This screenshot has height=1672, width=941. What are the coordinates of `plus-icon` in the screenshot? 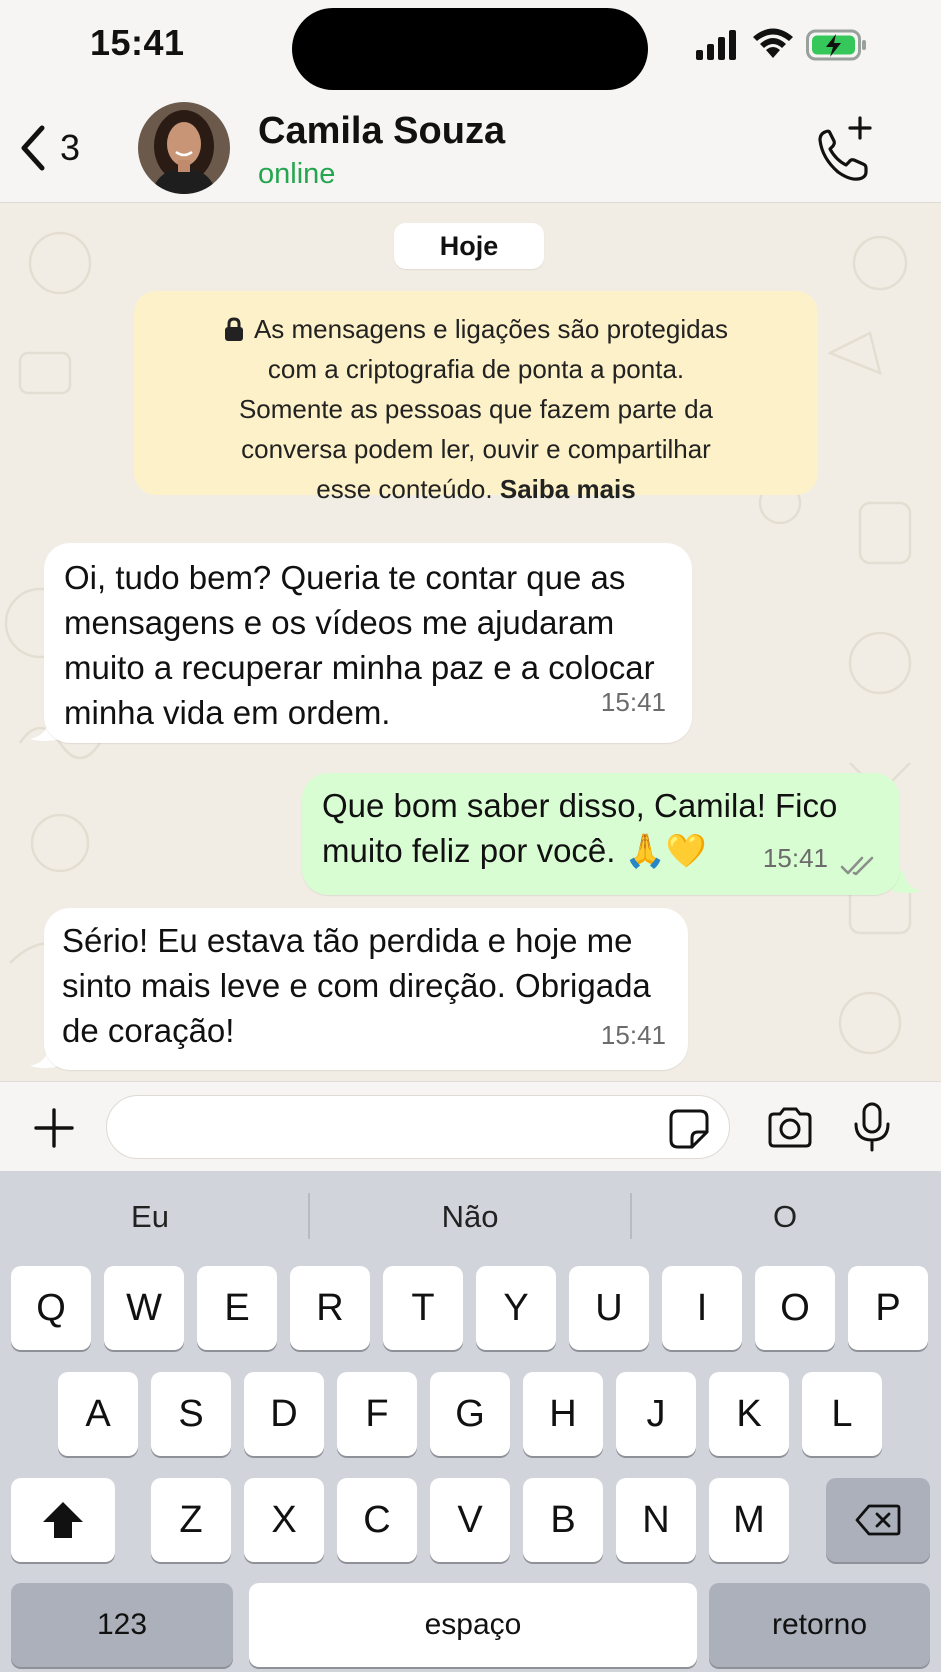 It's located at (54, 1128).